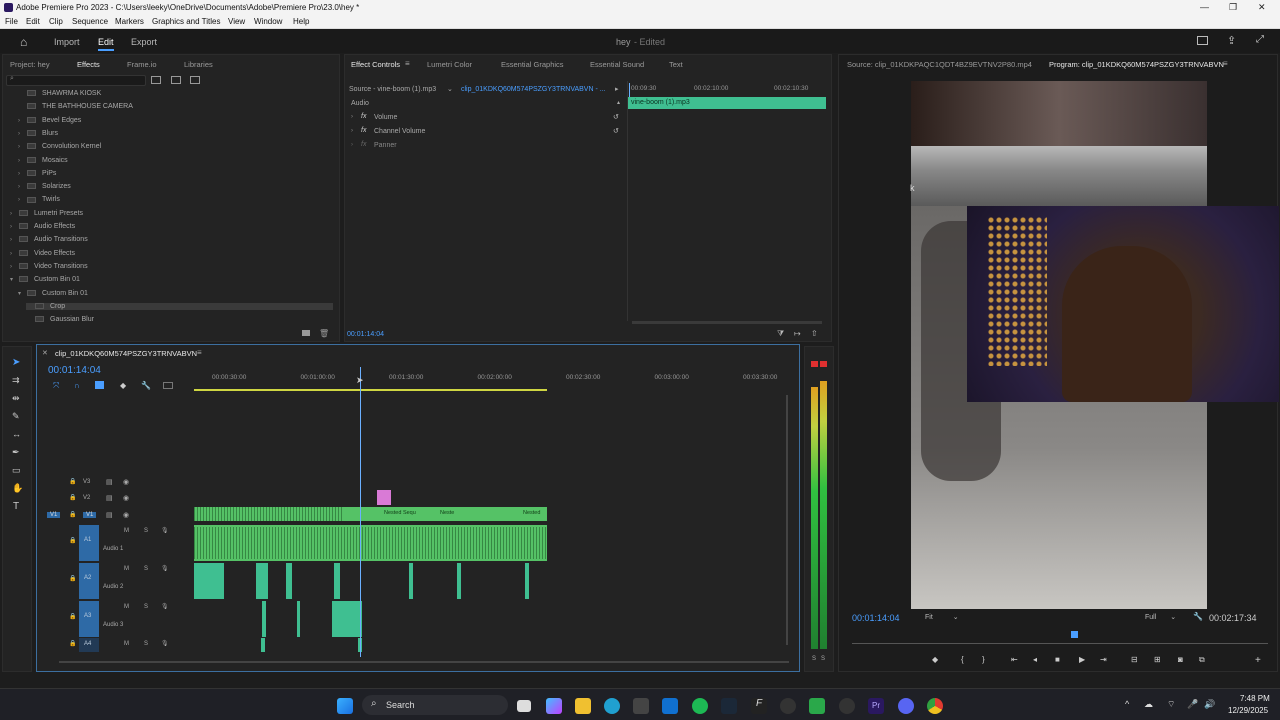  I want to click on menu-help: Help, so click(301, 21).